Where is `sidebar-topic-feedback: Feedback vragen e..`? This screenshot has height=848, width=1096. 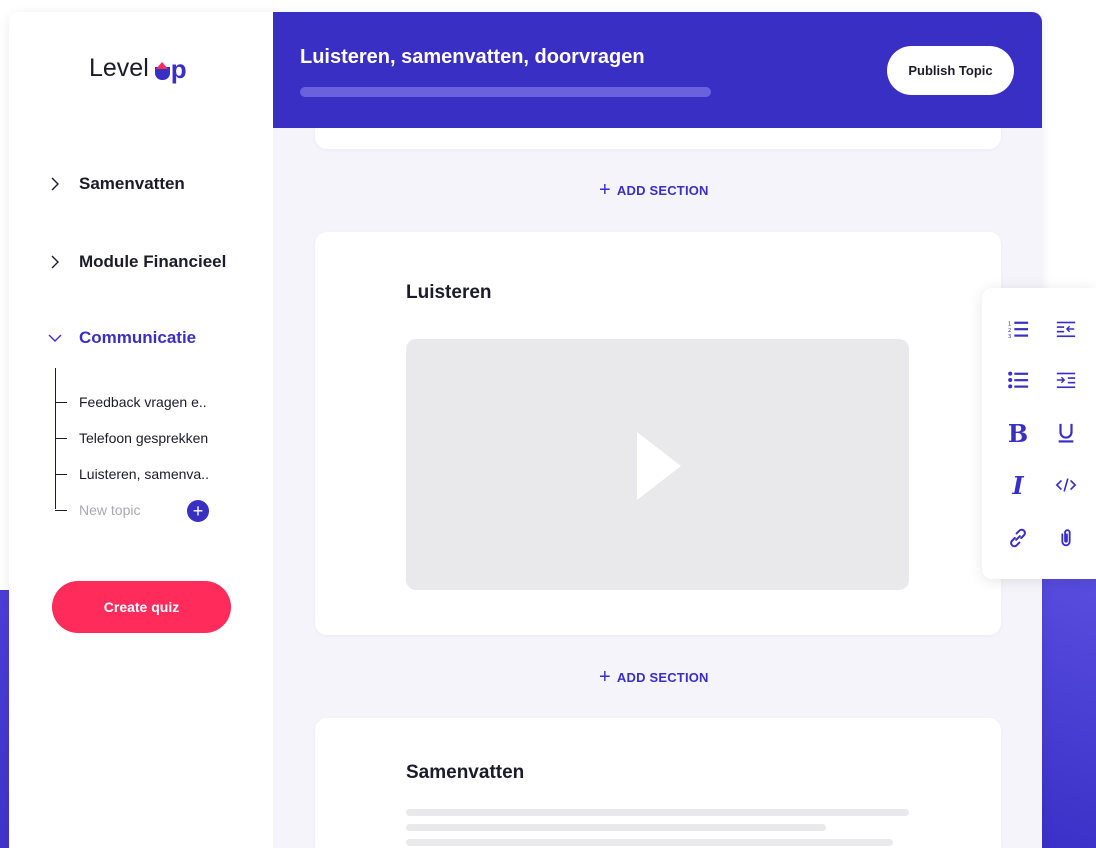
sidebar-topic-feedback: Feedback vragen e.. is located at coordinates (131, 402).